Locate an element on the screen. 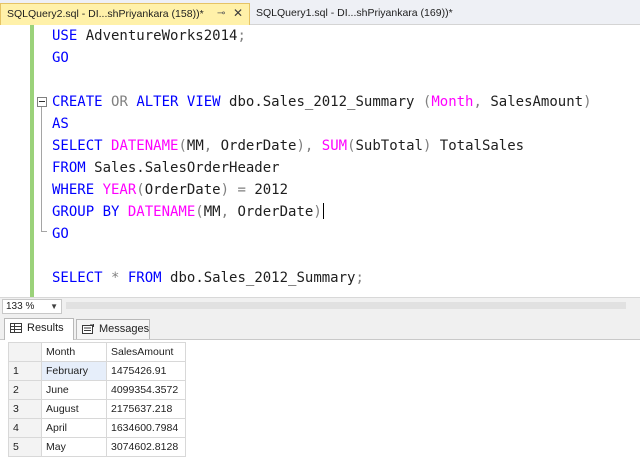 The width and height of the screenshot is (640, 457). zoom-select: 133 % ▼ is located at coordinates (32, 306).